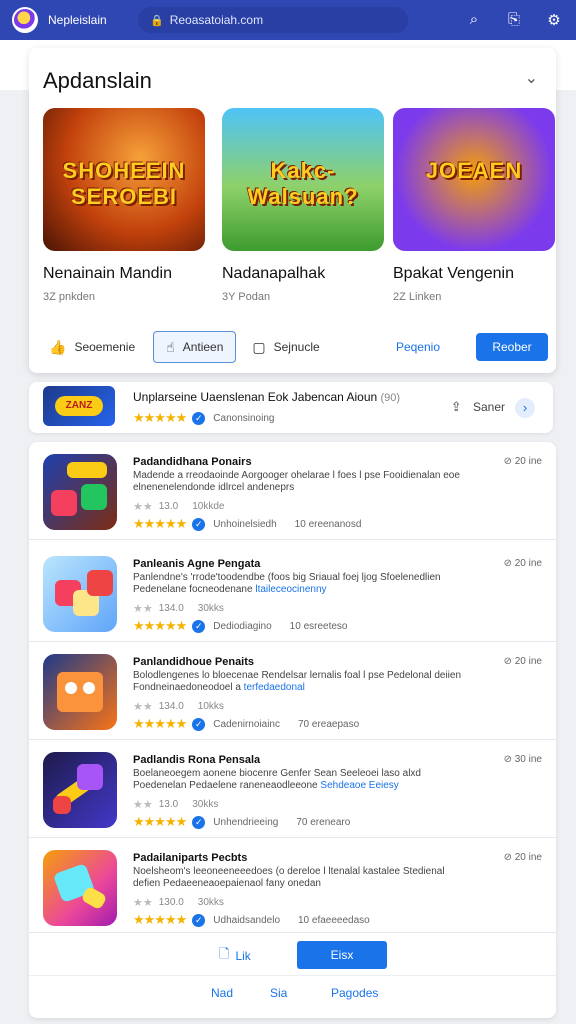 This screenshot has height=1024, width=576. I want to click on url-bar: 🔒 Reoasatoiah.com, so click(273, 20).